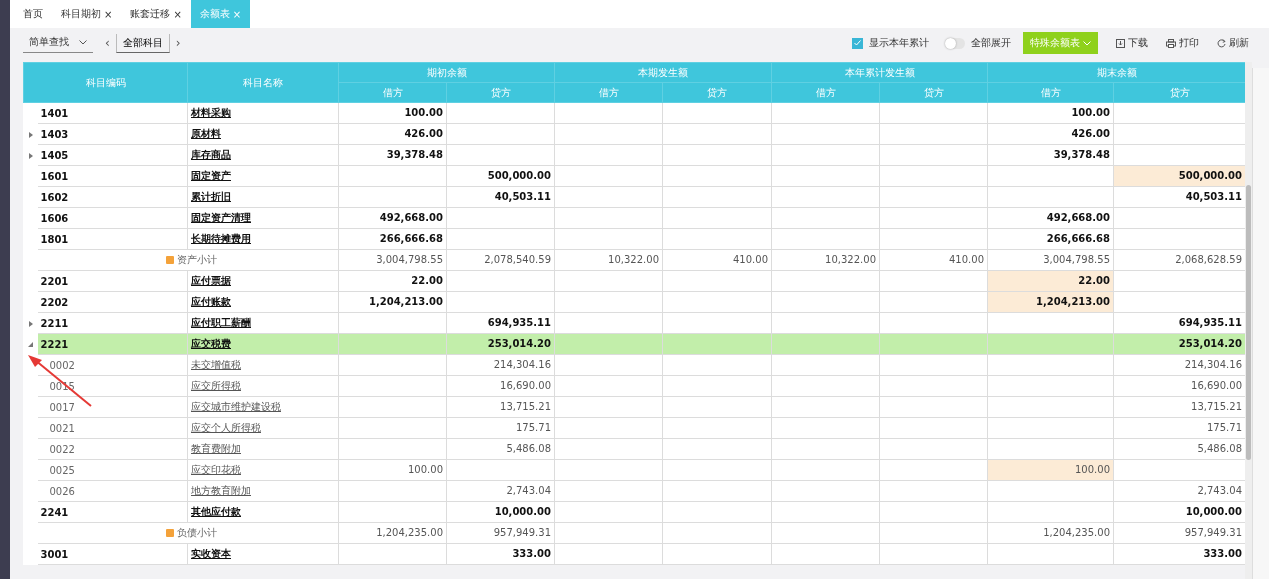  I want to click on tab: 账套迁移 ×, so click(156, 14).